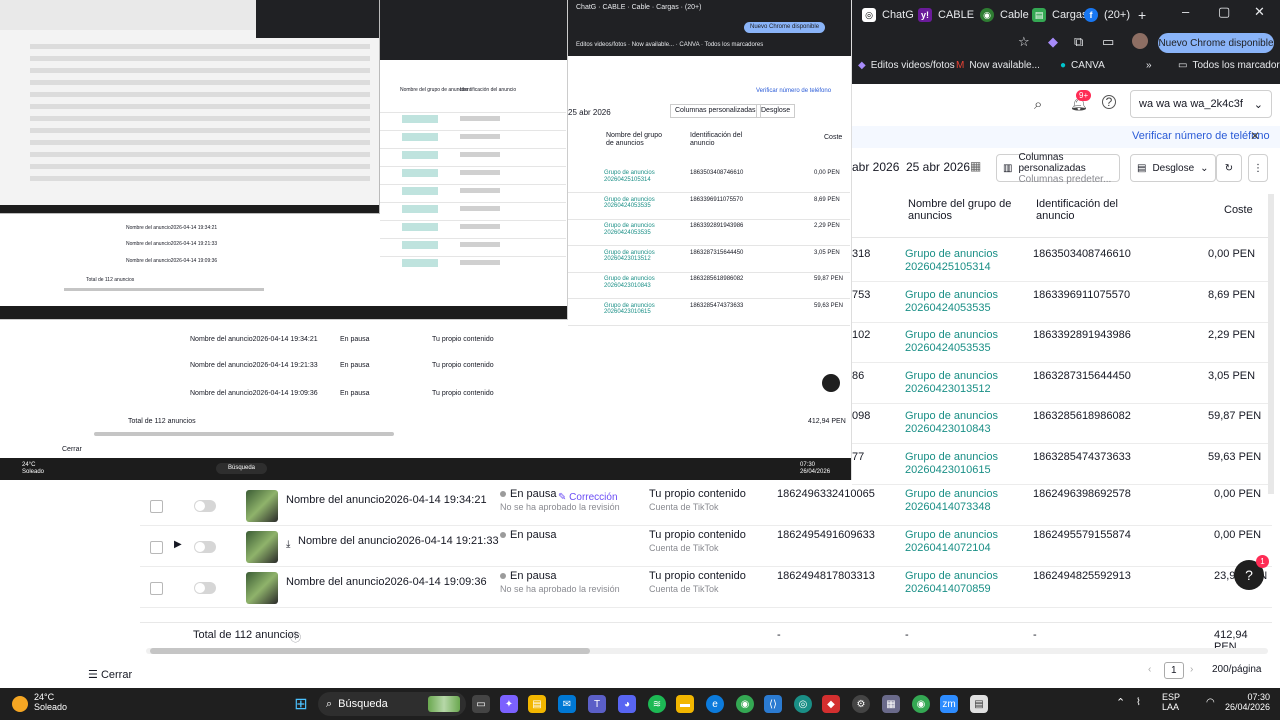  Describe the element at coordinates (1171, 702) in the screenshot. I see `language-indicator: ESP LAA` at that location.